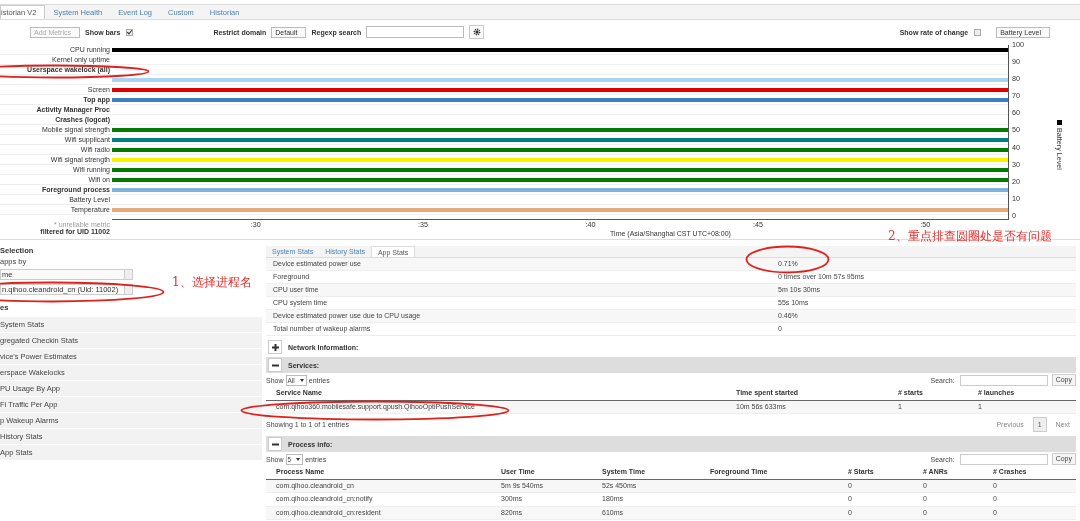  Describe the element at coordinates (970, 236) in the screenshot. I see `annotation-note: 2、重点排查圆圈处是否有问题` at that location.